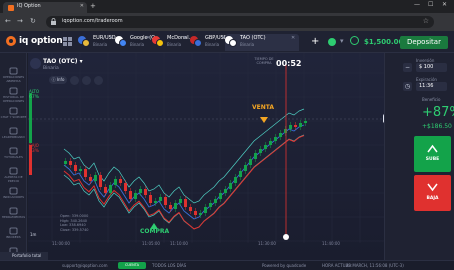  What do you see at coordinates (33, 21) in the screenshot?
I see `reload-icon: ↻` at bounding box center [33, 21].